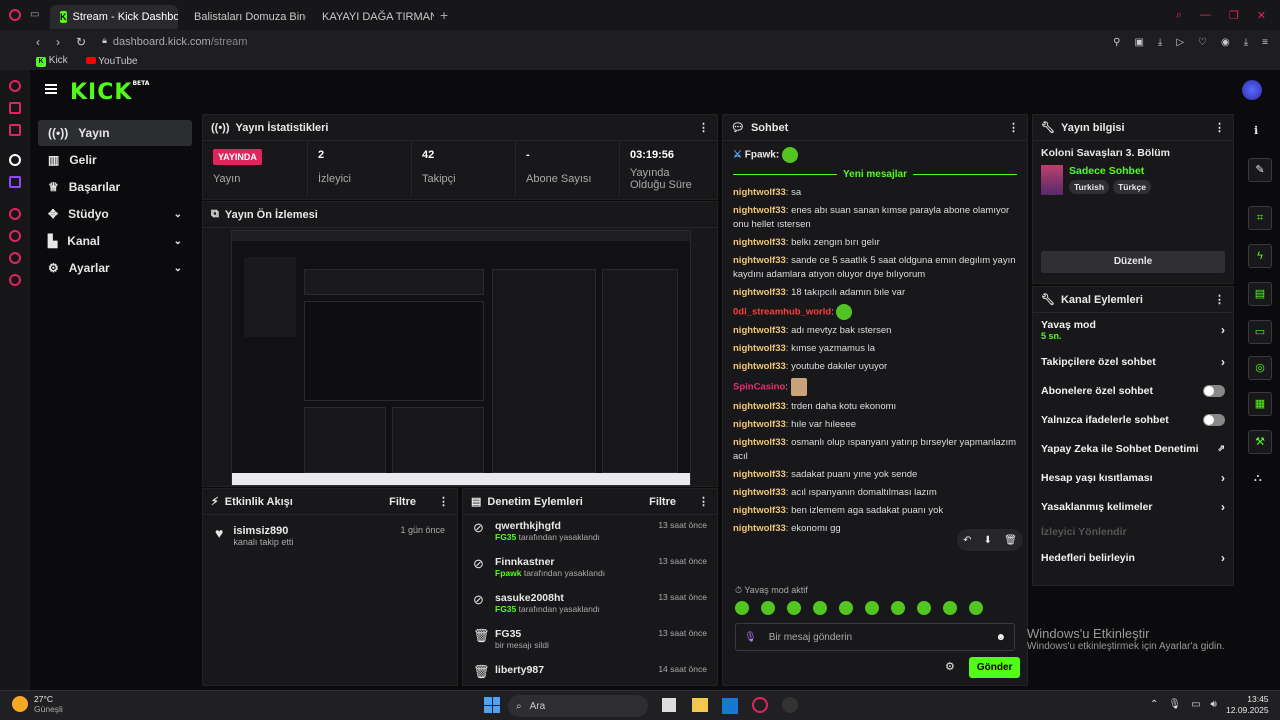 Image resolution: width=1280 pixels, height=720 pixels. What do you see at coordinates (370, 17) in the screenshot?
I see `tab-youtube-2: KAYAYI DAĞA TIRMANDIR` at bounding box center [370, 17].